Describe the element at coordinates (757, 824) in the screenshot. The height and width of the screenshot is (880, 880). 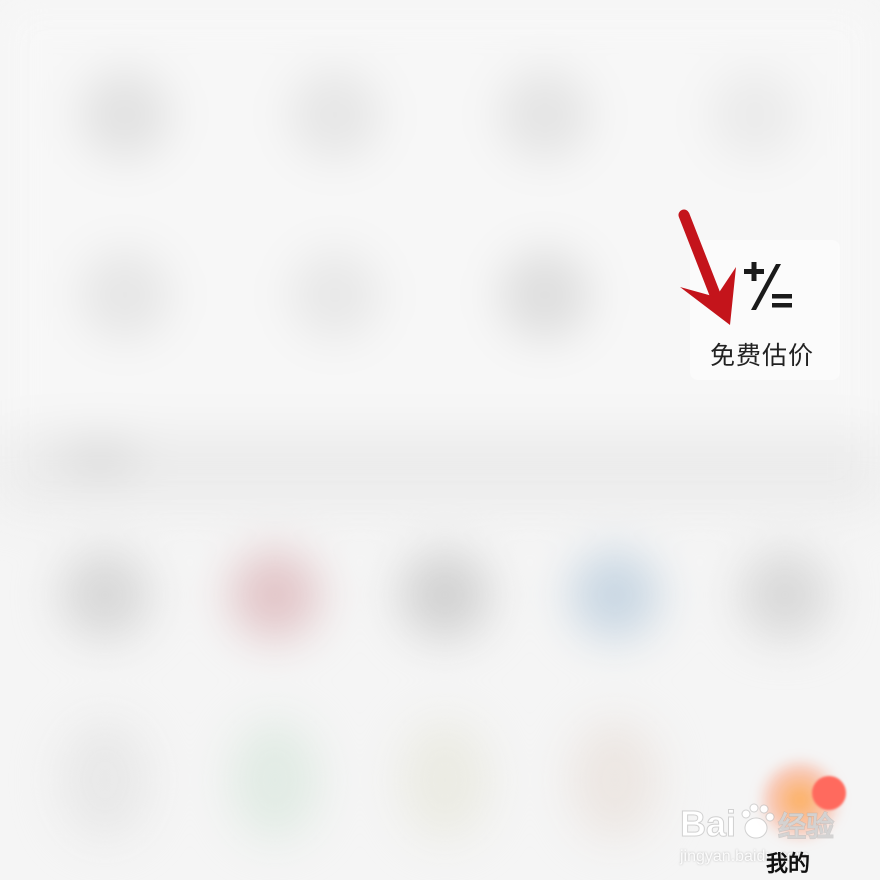
I see `baidu-paw-logo-icon: Bai 经验` at that location.